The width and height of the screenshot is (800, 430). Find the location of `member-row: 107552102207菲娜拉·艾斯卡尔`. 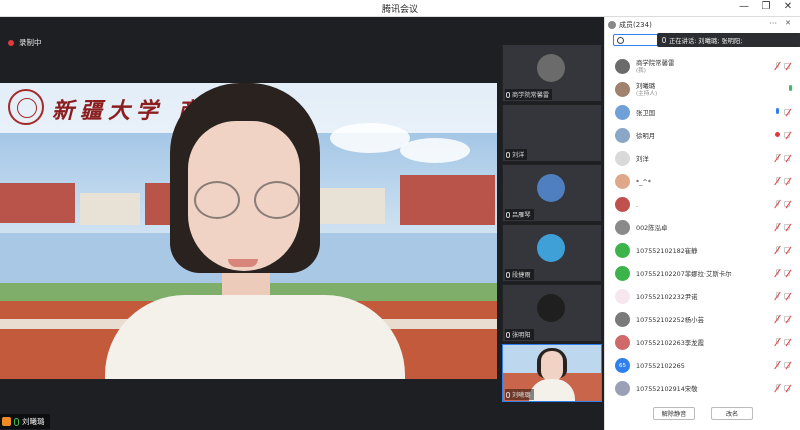

member-row: 107552102207菲娜拉·艾斯卡尔 is located at coordinates (702, 273).